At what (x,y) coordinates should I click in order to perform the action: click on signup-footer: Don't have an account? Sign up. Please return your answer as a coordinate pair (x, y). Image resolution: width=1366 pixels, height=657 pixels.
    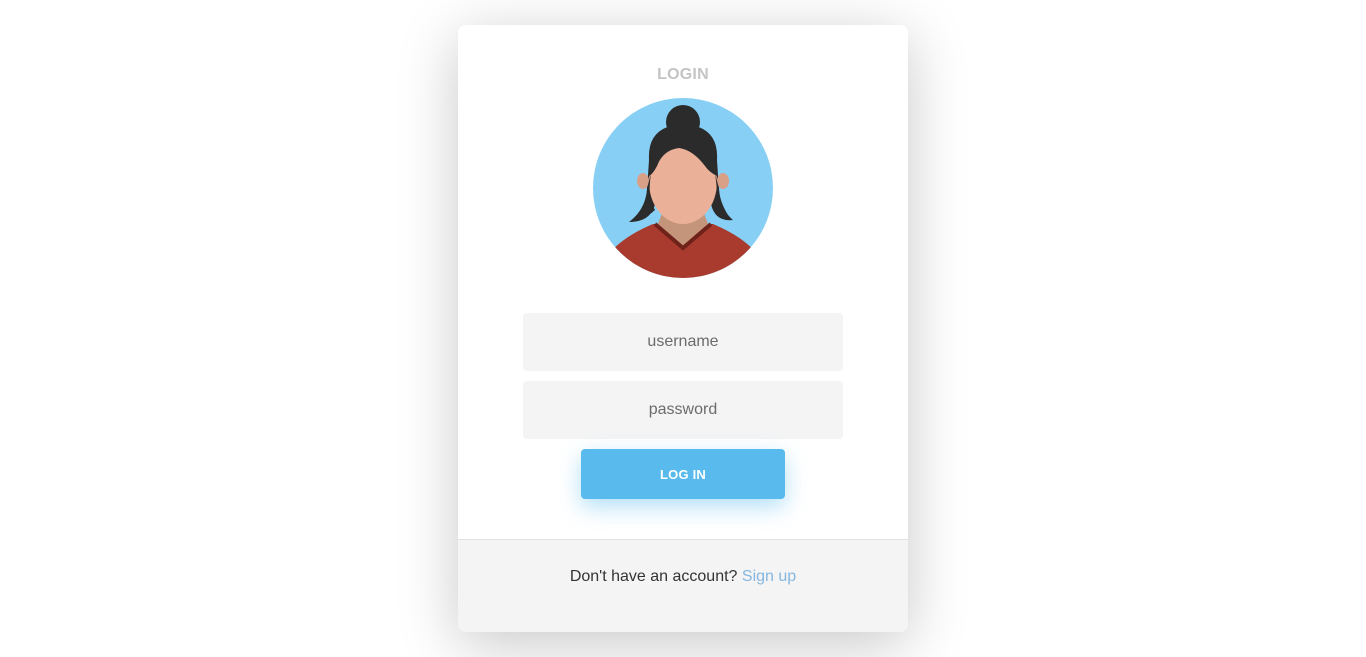
    Looking at the image, I should click on (683, 585).